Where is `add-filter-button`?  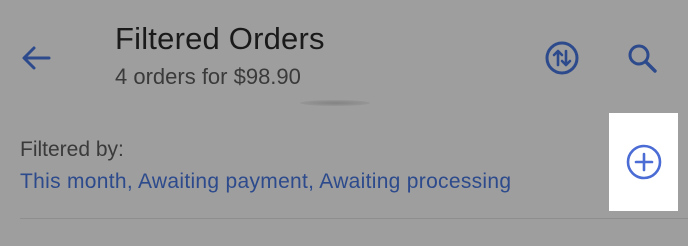 add-filter-button is located at coordinates (643, 162).